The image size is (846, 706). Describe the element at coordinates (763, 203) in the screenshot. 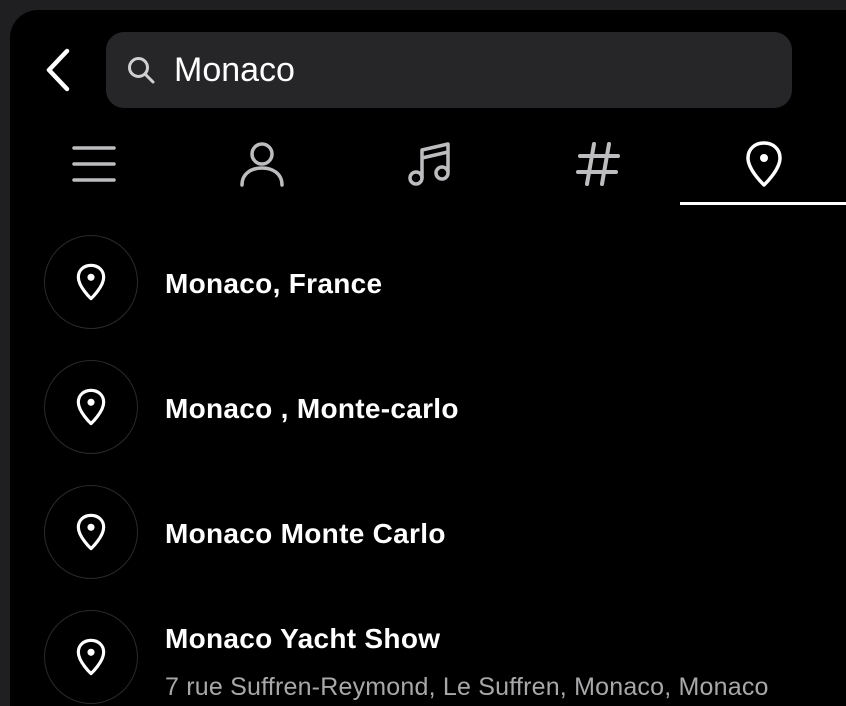

I see `active-tab-indicator` at that location.